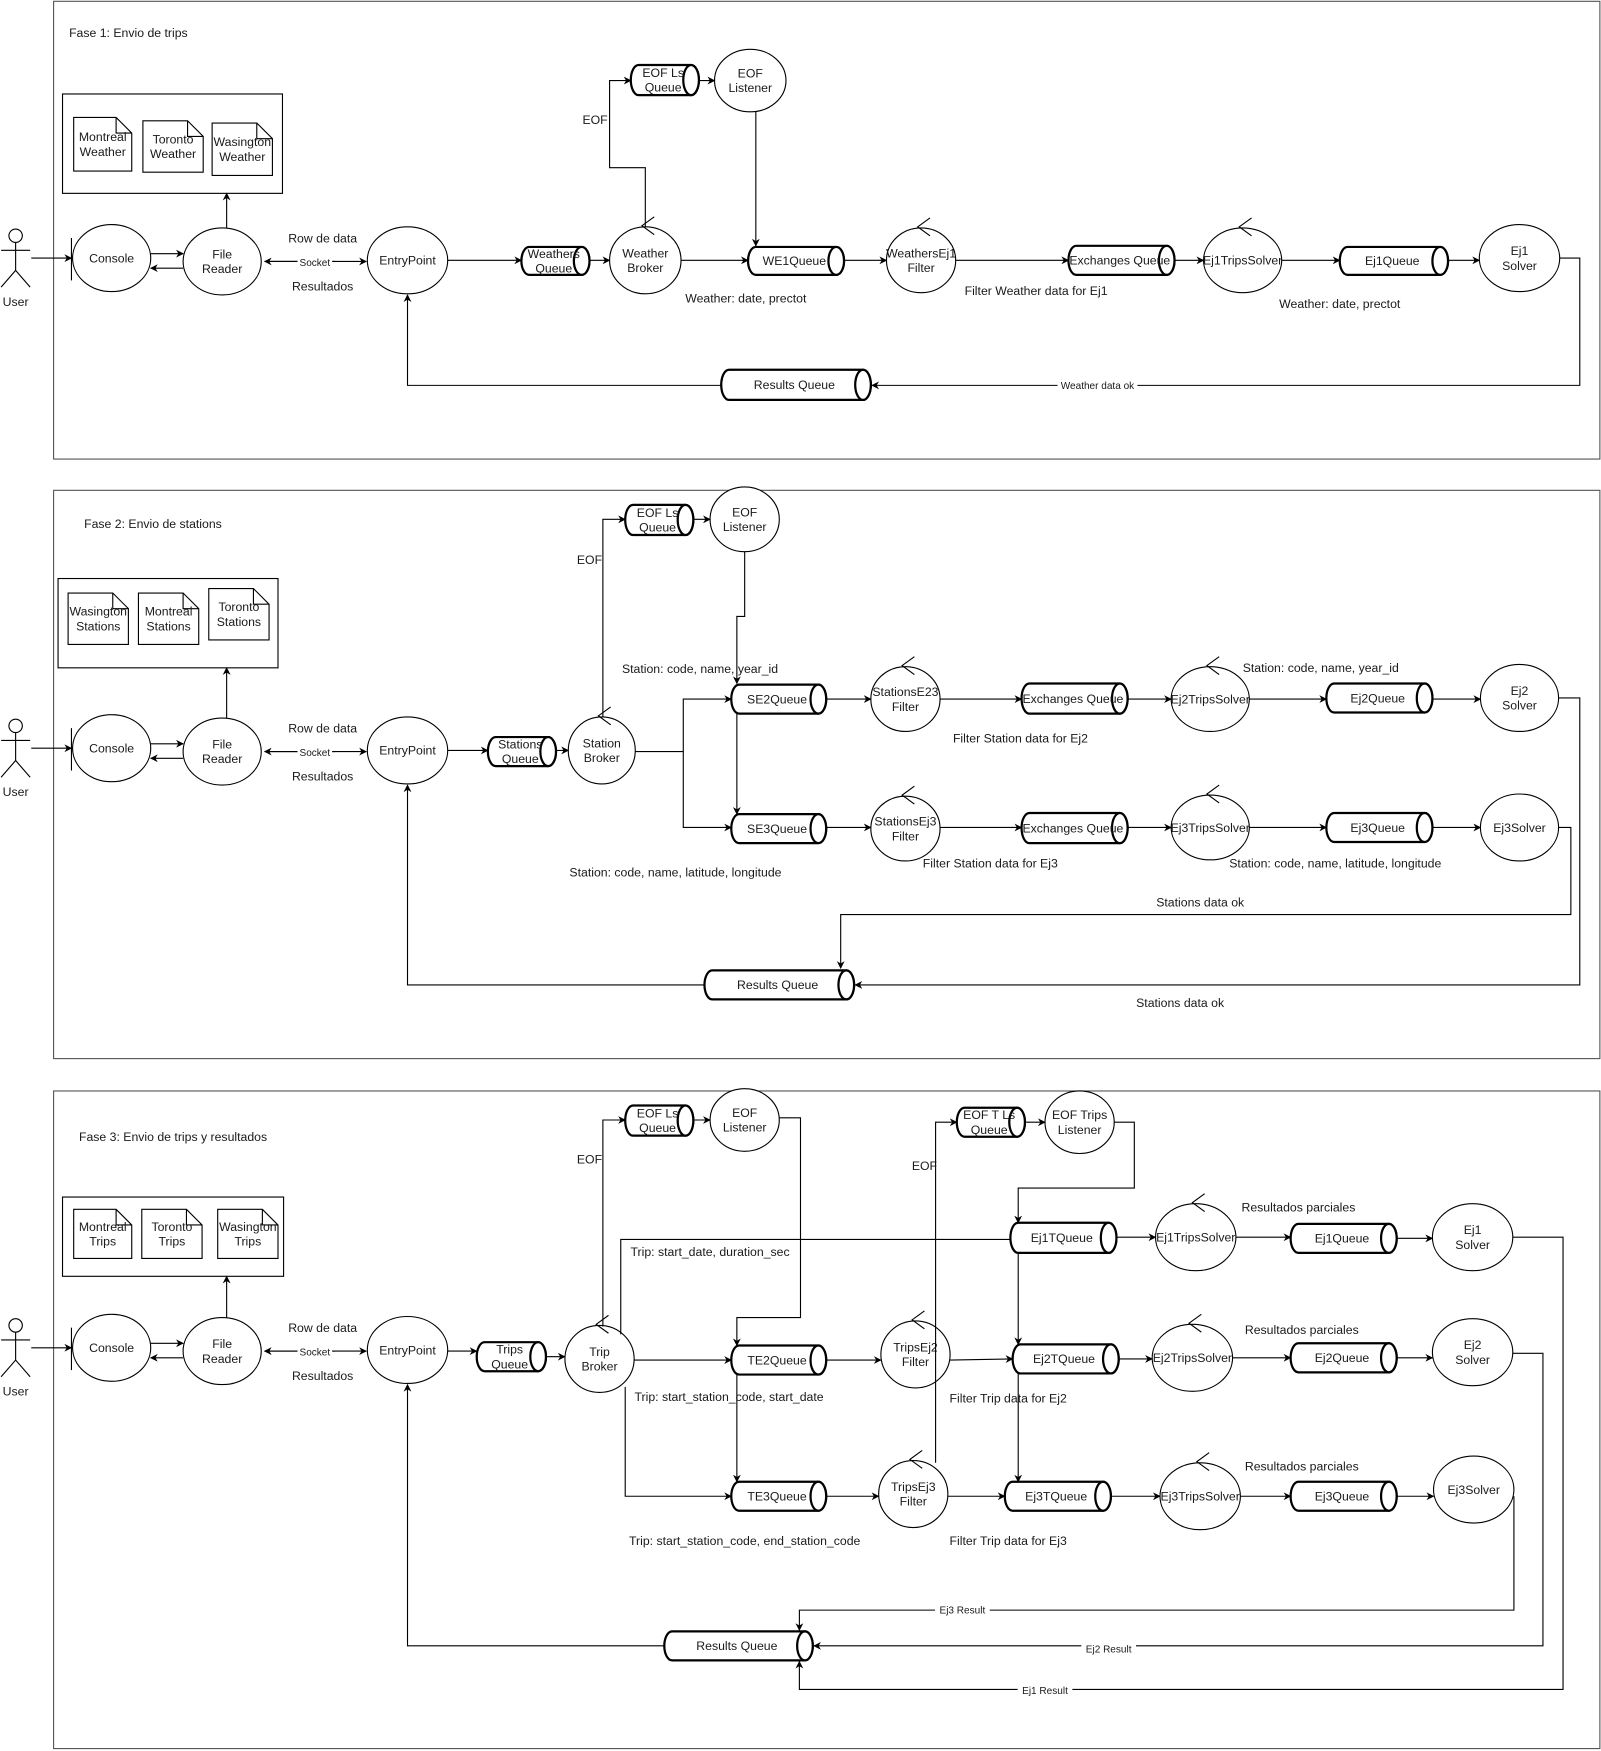  I want to click on phase2-ej3-queue-cylinder-end, so click(1424, 827).